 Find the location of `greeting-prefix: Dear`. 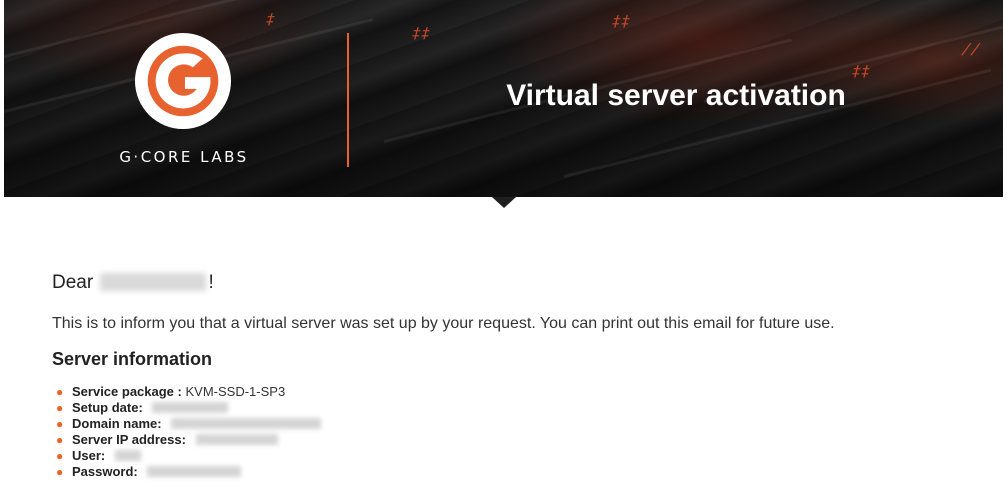

greeting-prefix: Dear is located at coordinates (73, 282).